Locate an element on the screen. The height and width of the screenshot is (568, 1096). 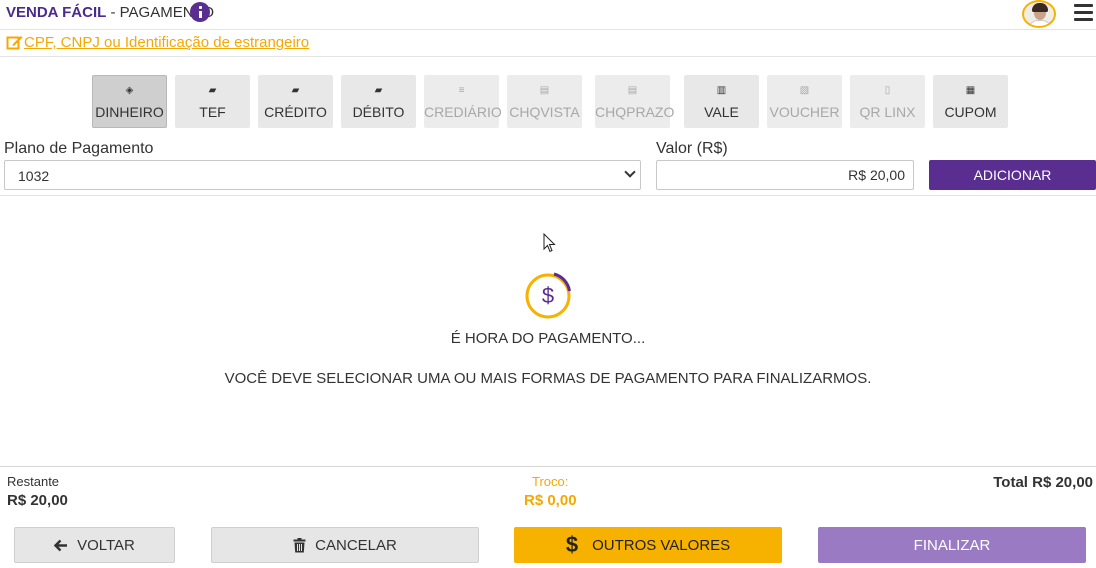
payment-method-label: CUPOM is located at coordinates (970, 112).